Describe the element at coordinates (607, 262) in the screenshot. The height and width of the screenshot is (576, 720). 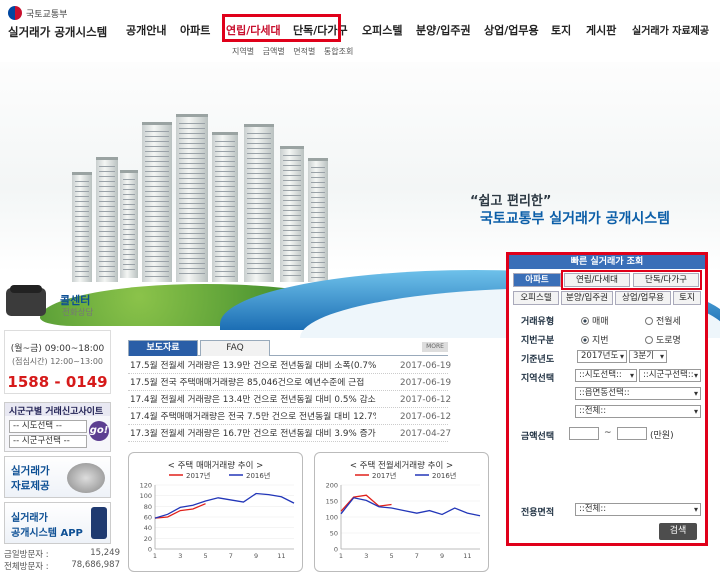
I see `quick-search-title: 빠른 실거래가 조회` at that location.